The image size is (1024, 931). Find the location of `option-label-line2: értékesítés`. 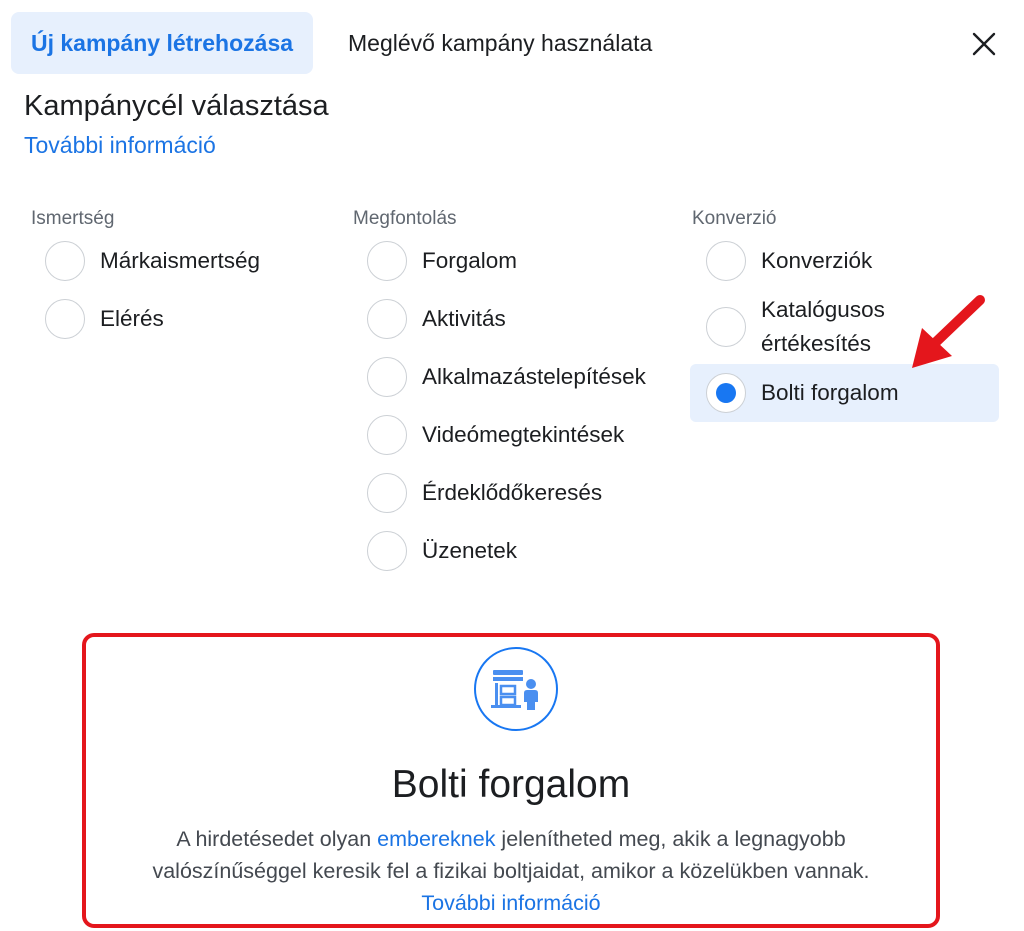

option-label-line2: értékesítés is located at coordinates (816, 343).